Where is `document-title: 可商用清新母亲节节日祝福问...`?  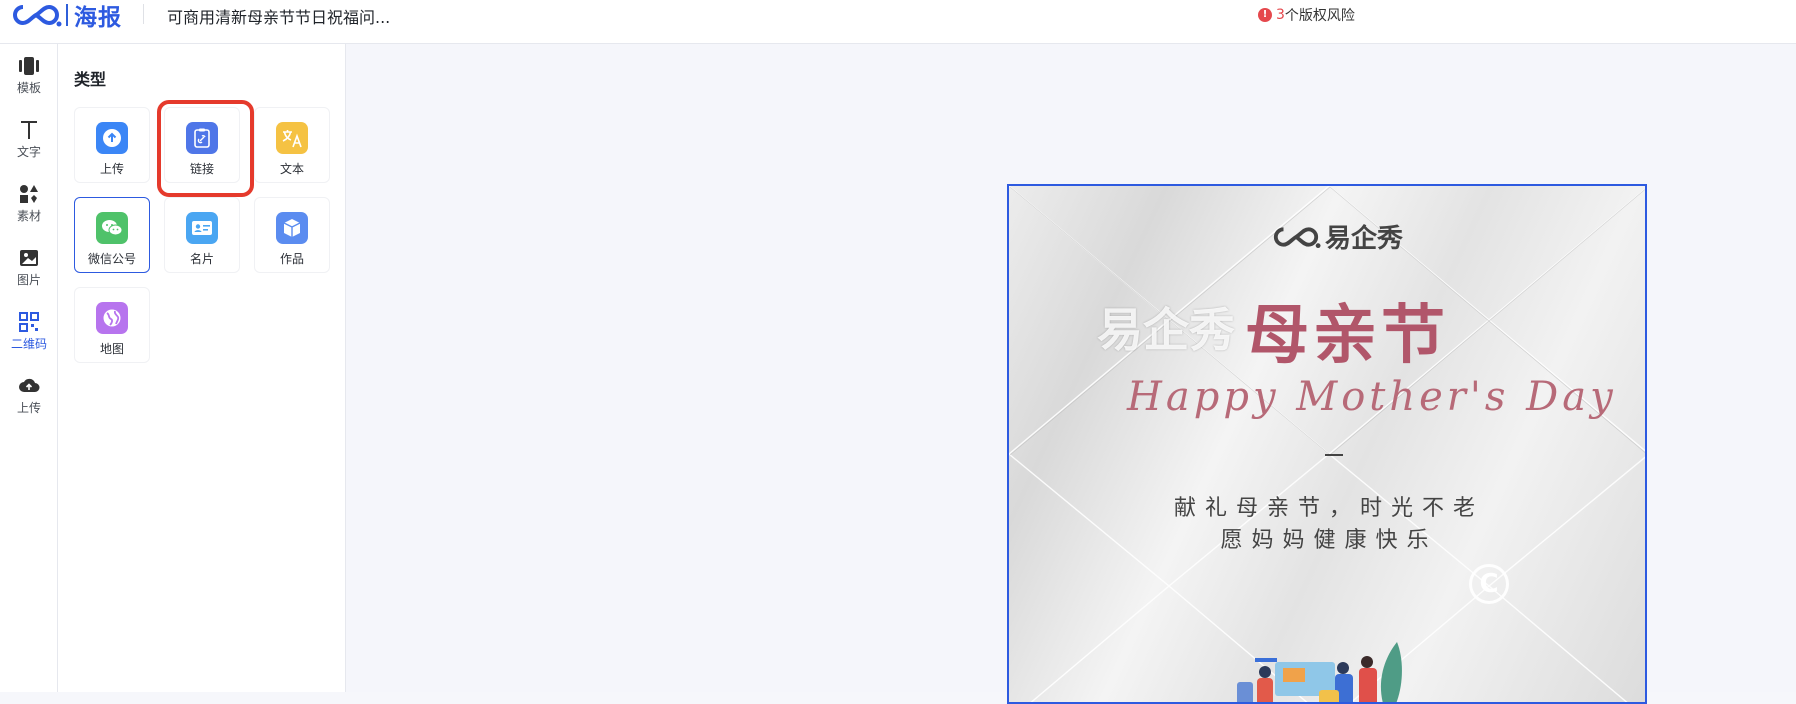 document-title: 可商用清新母亲节节日祝福问... is located at coordinates (278, 16).